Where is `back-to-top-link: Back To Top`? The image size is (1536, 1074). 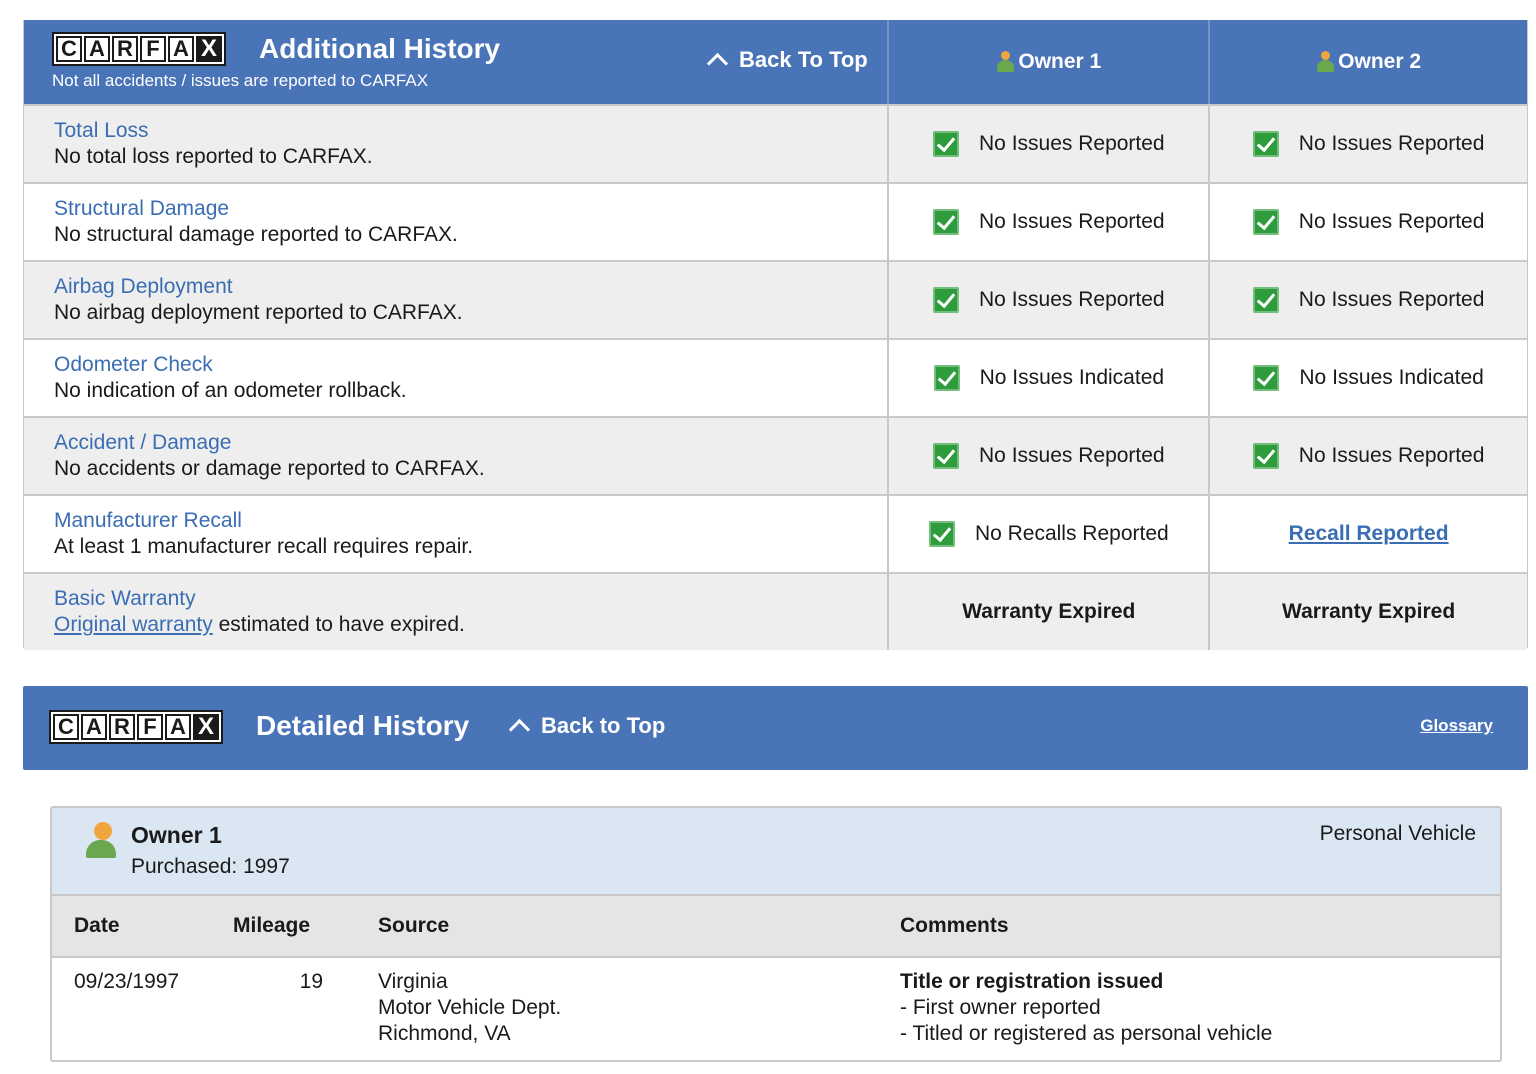
back-to-top-link: Back To Top is located at coordinates (787, 60).